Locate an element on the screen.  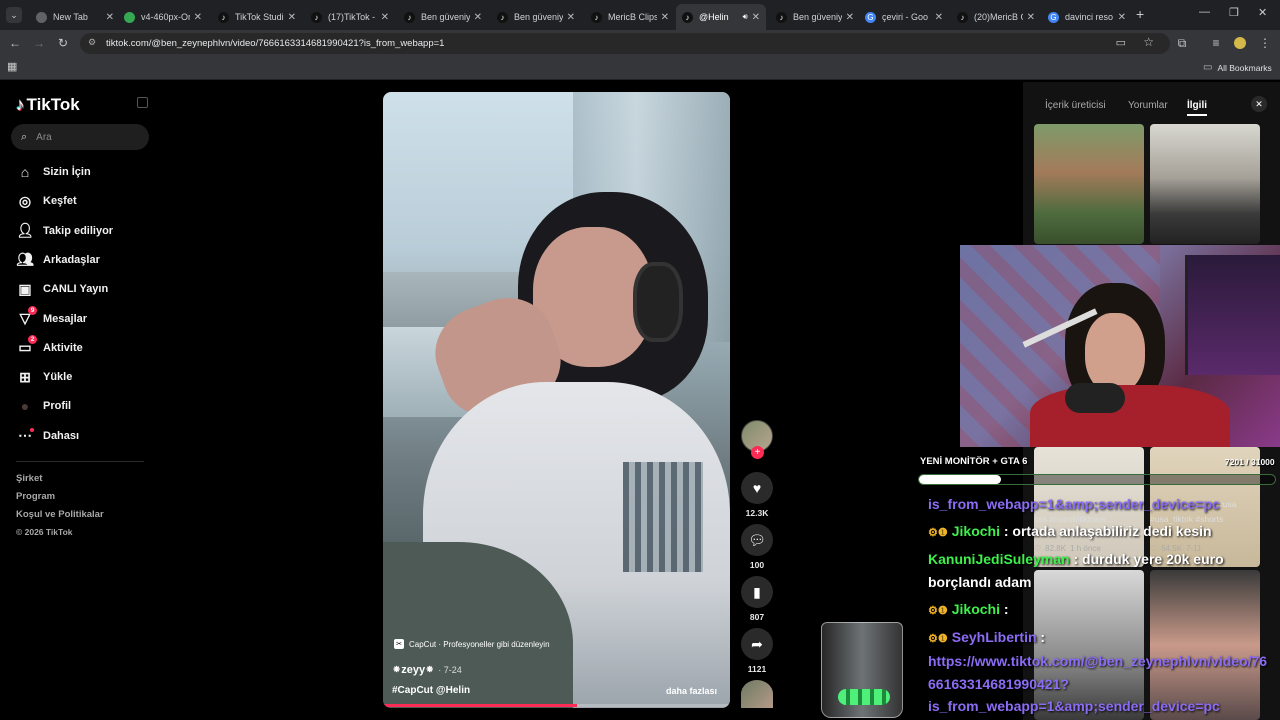
follow-plus-icon: + is located at coordinates (757, 452).